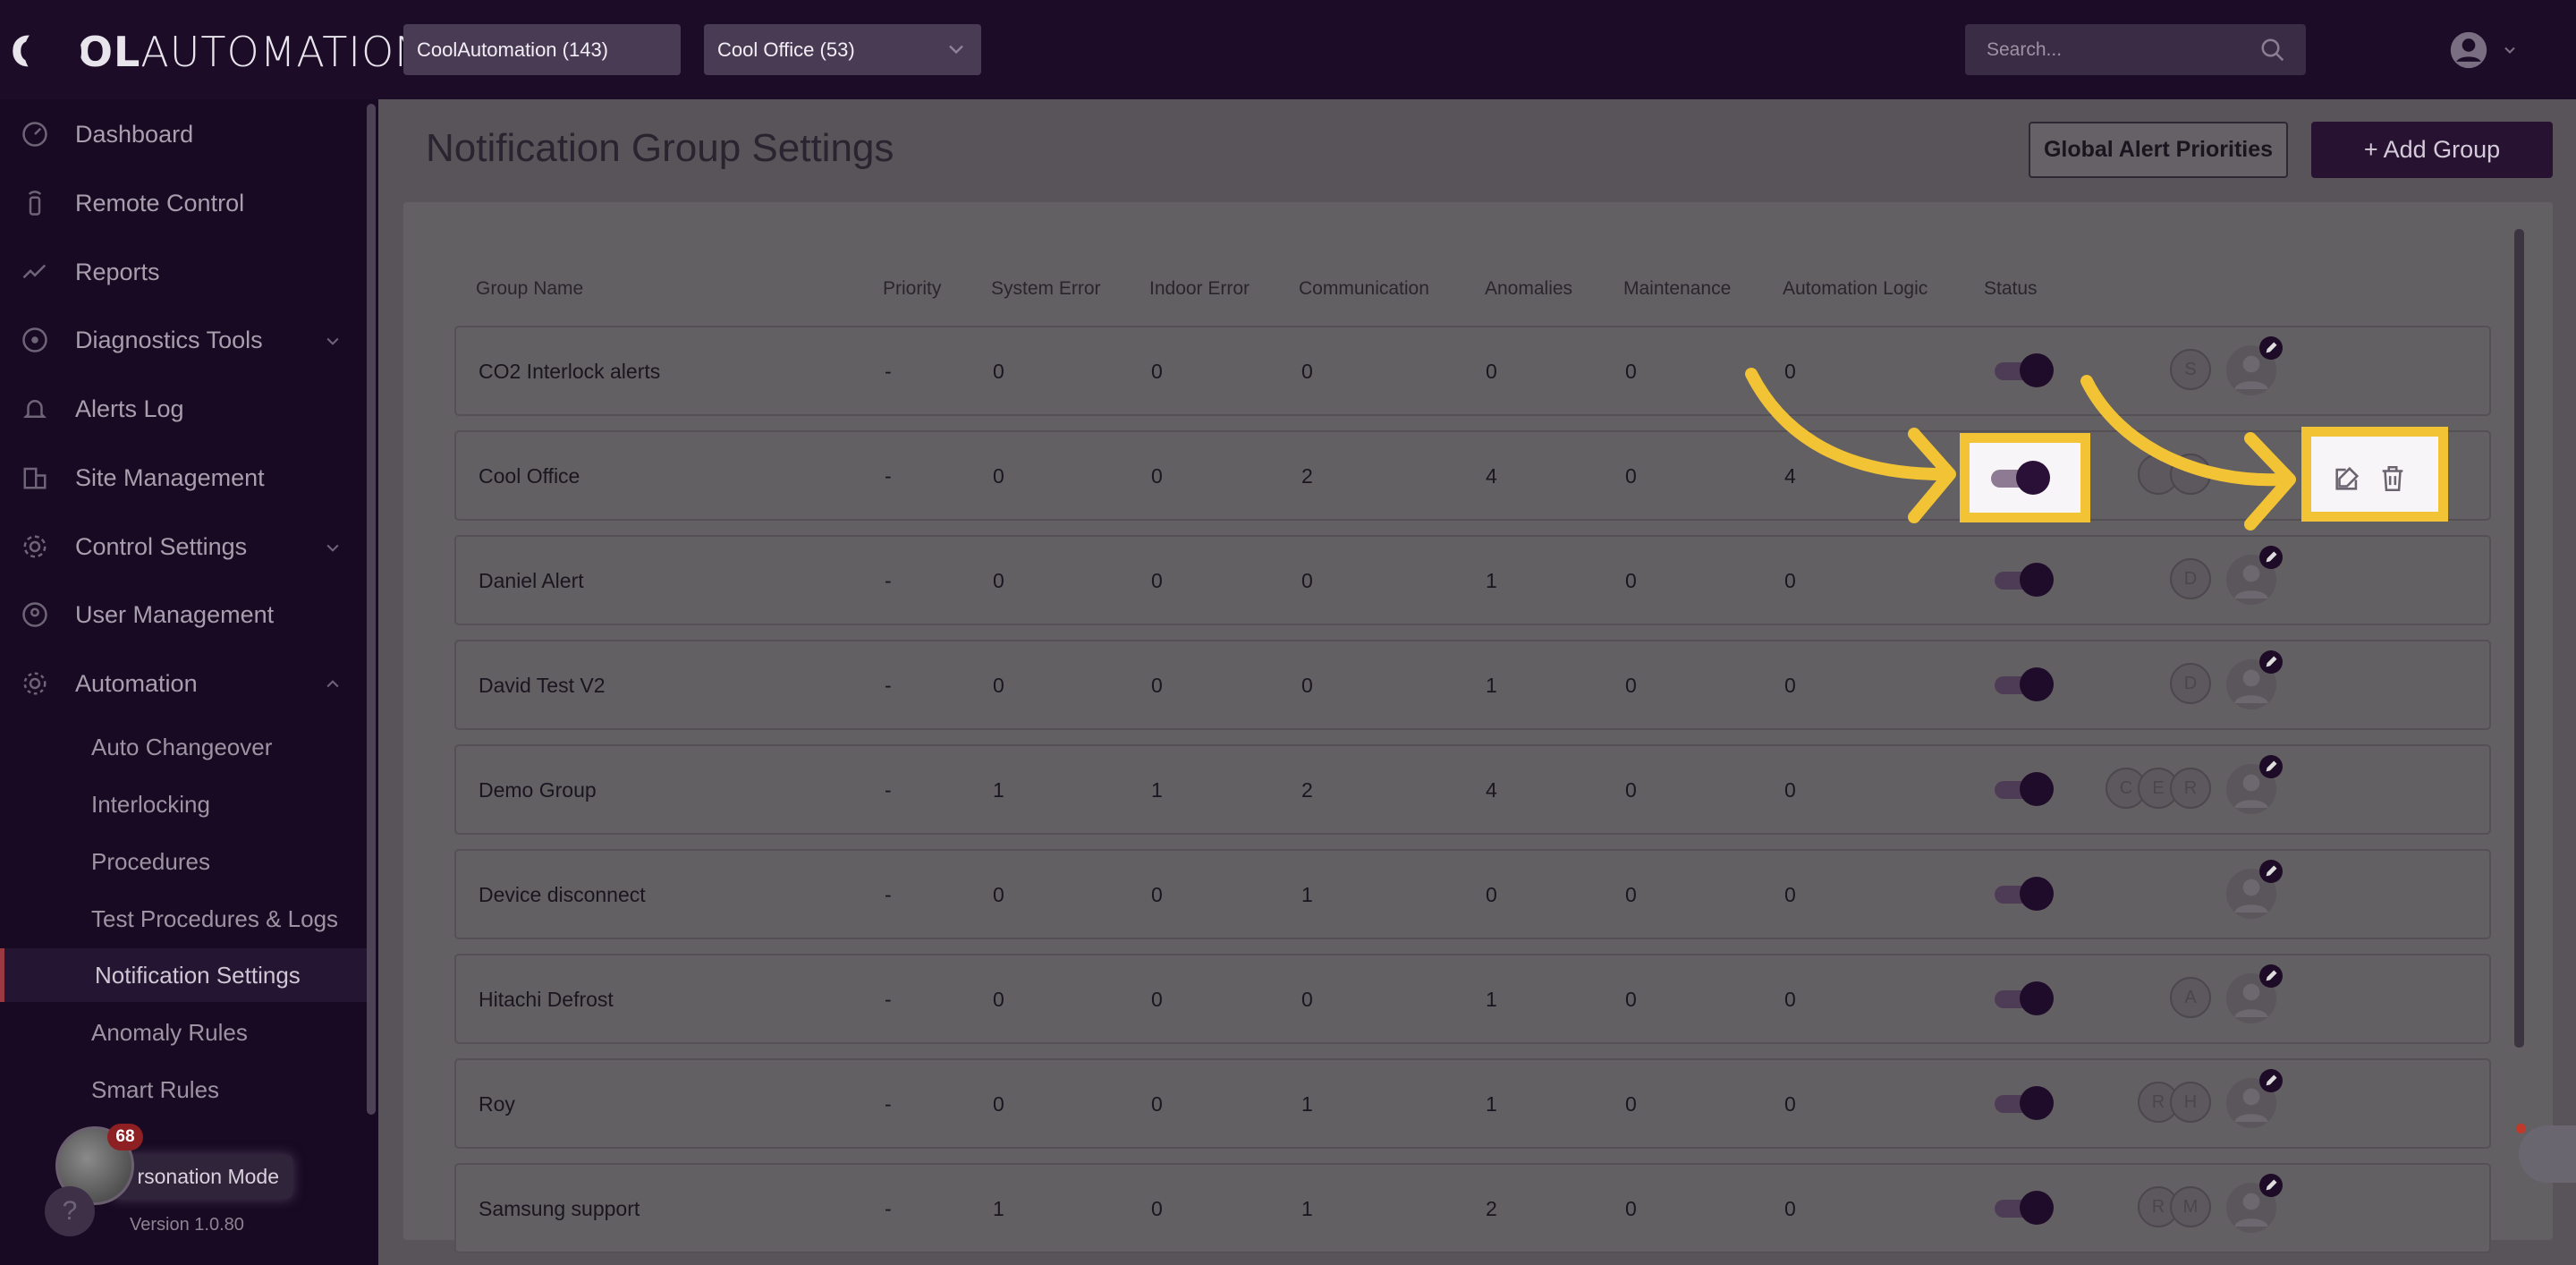  Describe the element at coordinates (183, 1032) in the screenshot. I see `sidebar-subitem-anomaly-rules: Anomaly Rules` at that location.